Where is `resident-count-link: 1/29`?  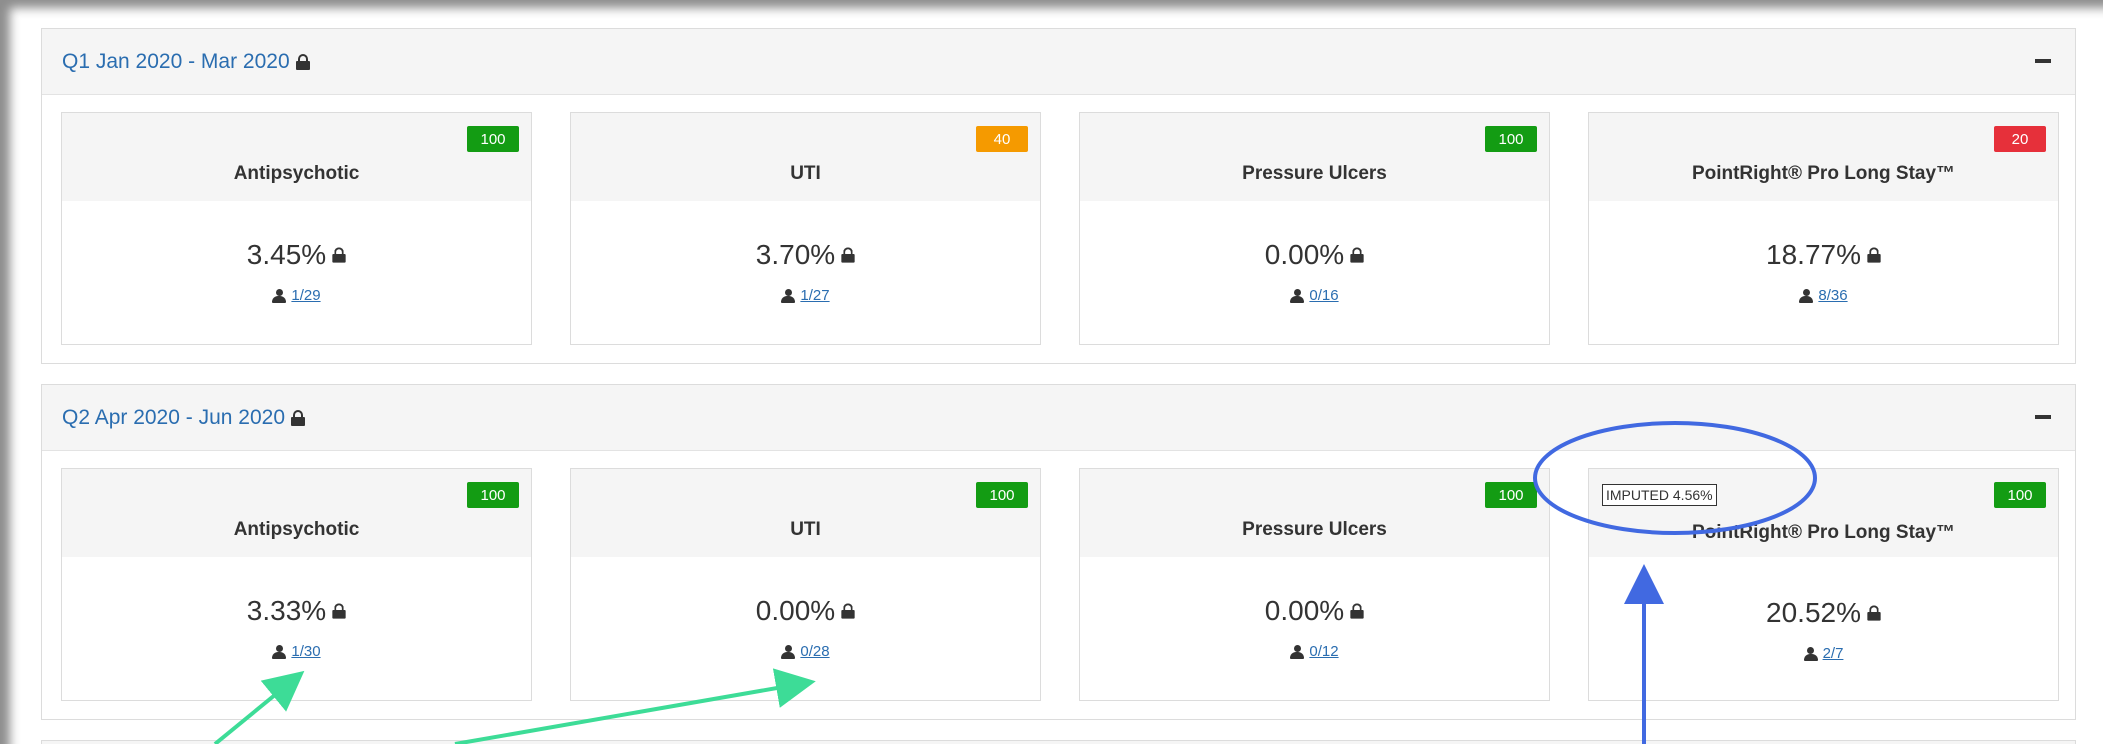 resident-count-link: 1/29 is located at coordinates (305, 295).